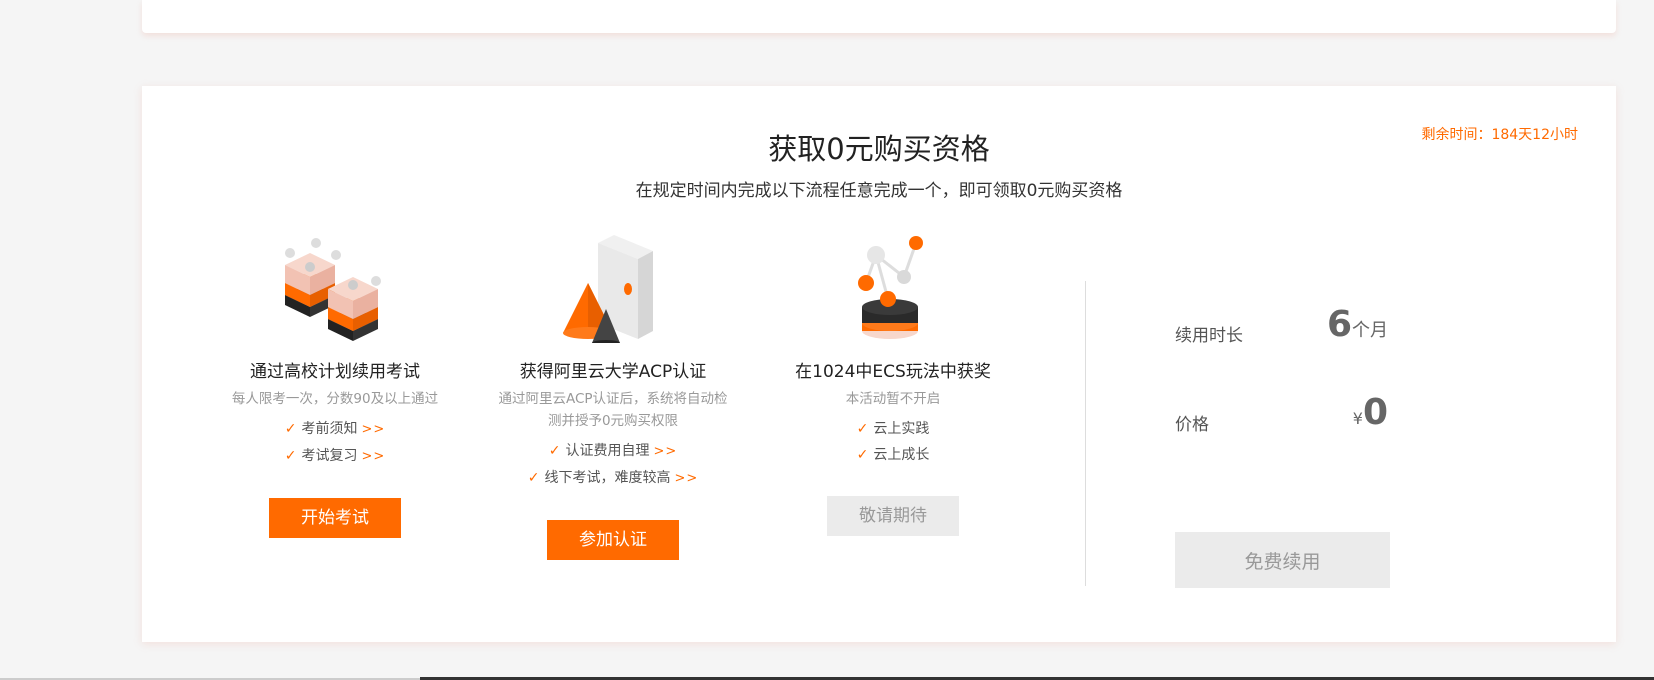 The height and width of the screenshot is (680, 1654). What do you see at coordinates (613, 372) in the screenshot?
I see `option-title: 获得阿里云大学ACP认证` at bounding box center [613, 372].